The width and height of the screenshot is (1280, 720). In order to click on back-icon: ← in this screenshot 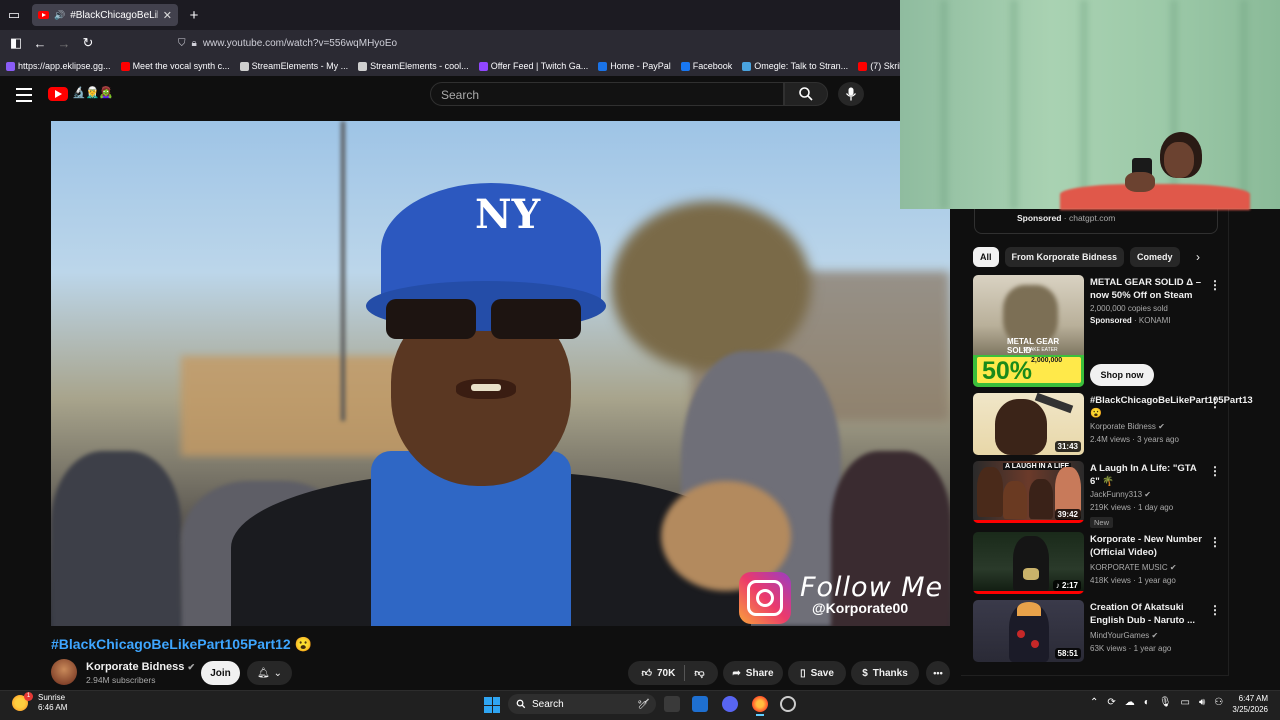, I will do `click(40, 43)`.